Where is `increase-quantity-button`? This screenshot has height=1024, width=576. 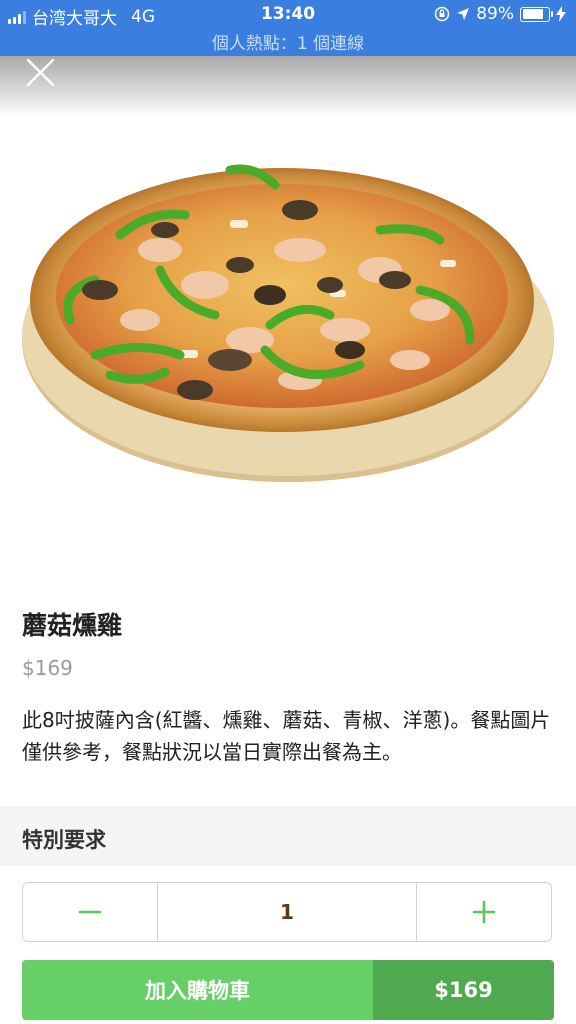
increase-quantity-button is located at coordinates (484, 912).